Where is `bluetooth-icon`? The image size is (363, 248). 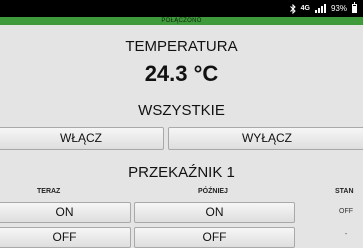
bluetooth-icon is located at coordinates (292, 8).